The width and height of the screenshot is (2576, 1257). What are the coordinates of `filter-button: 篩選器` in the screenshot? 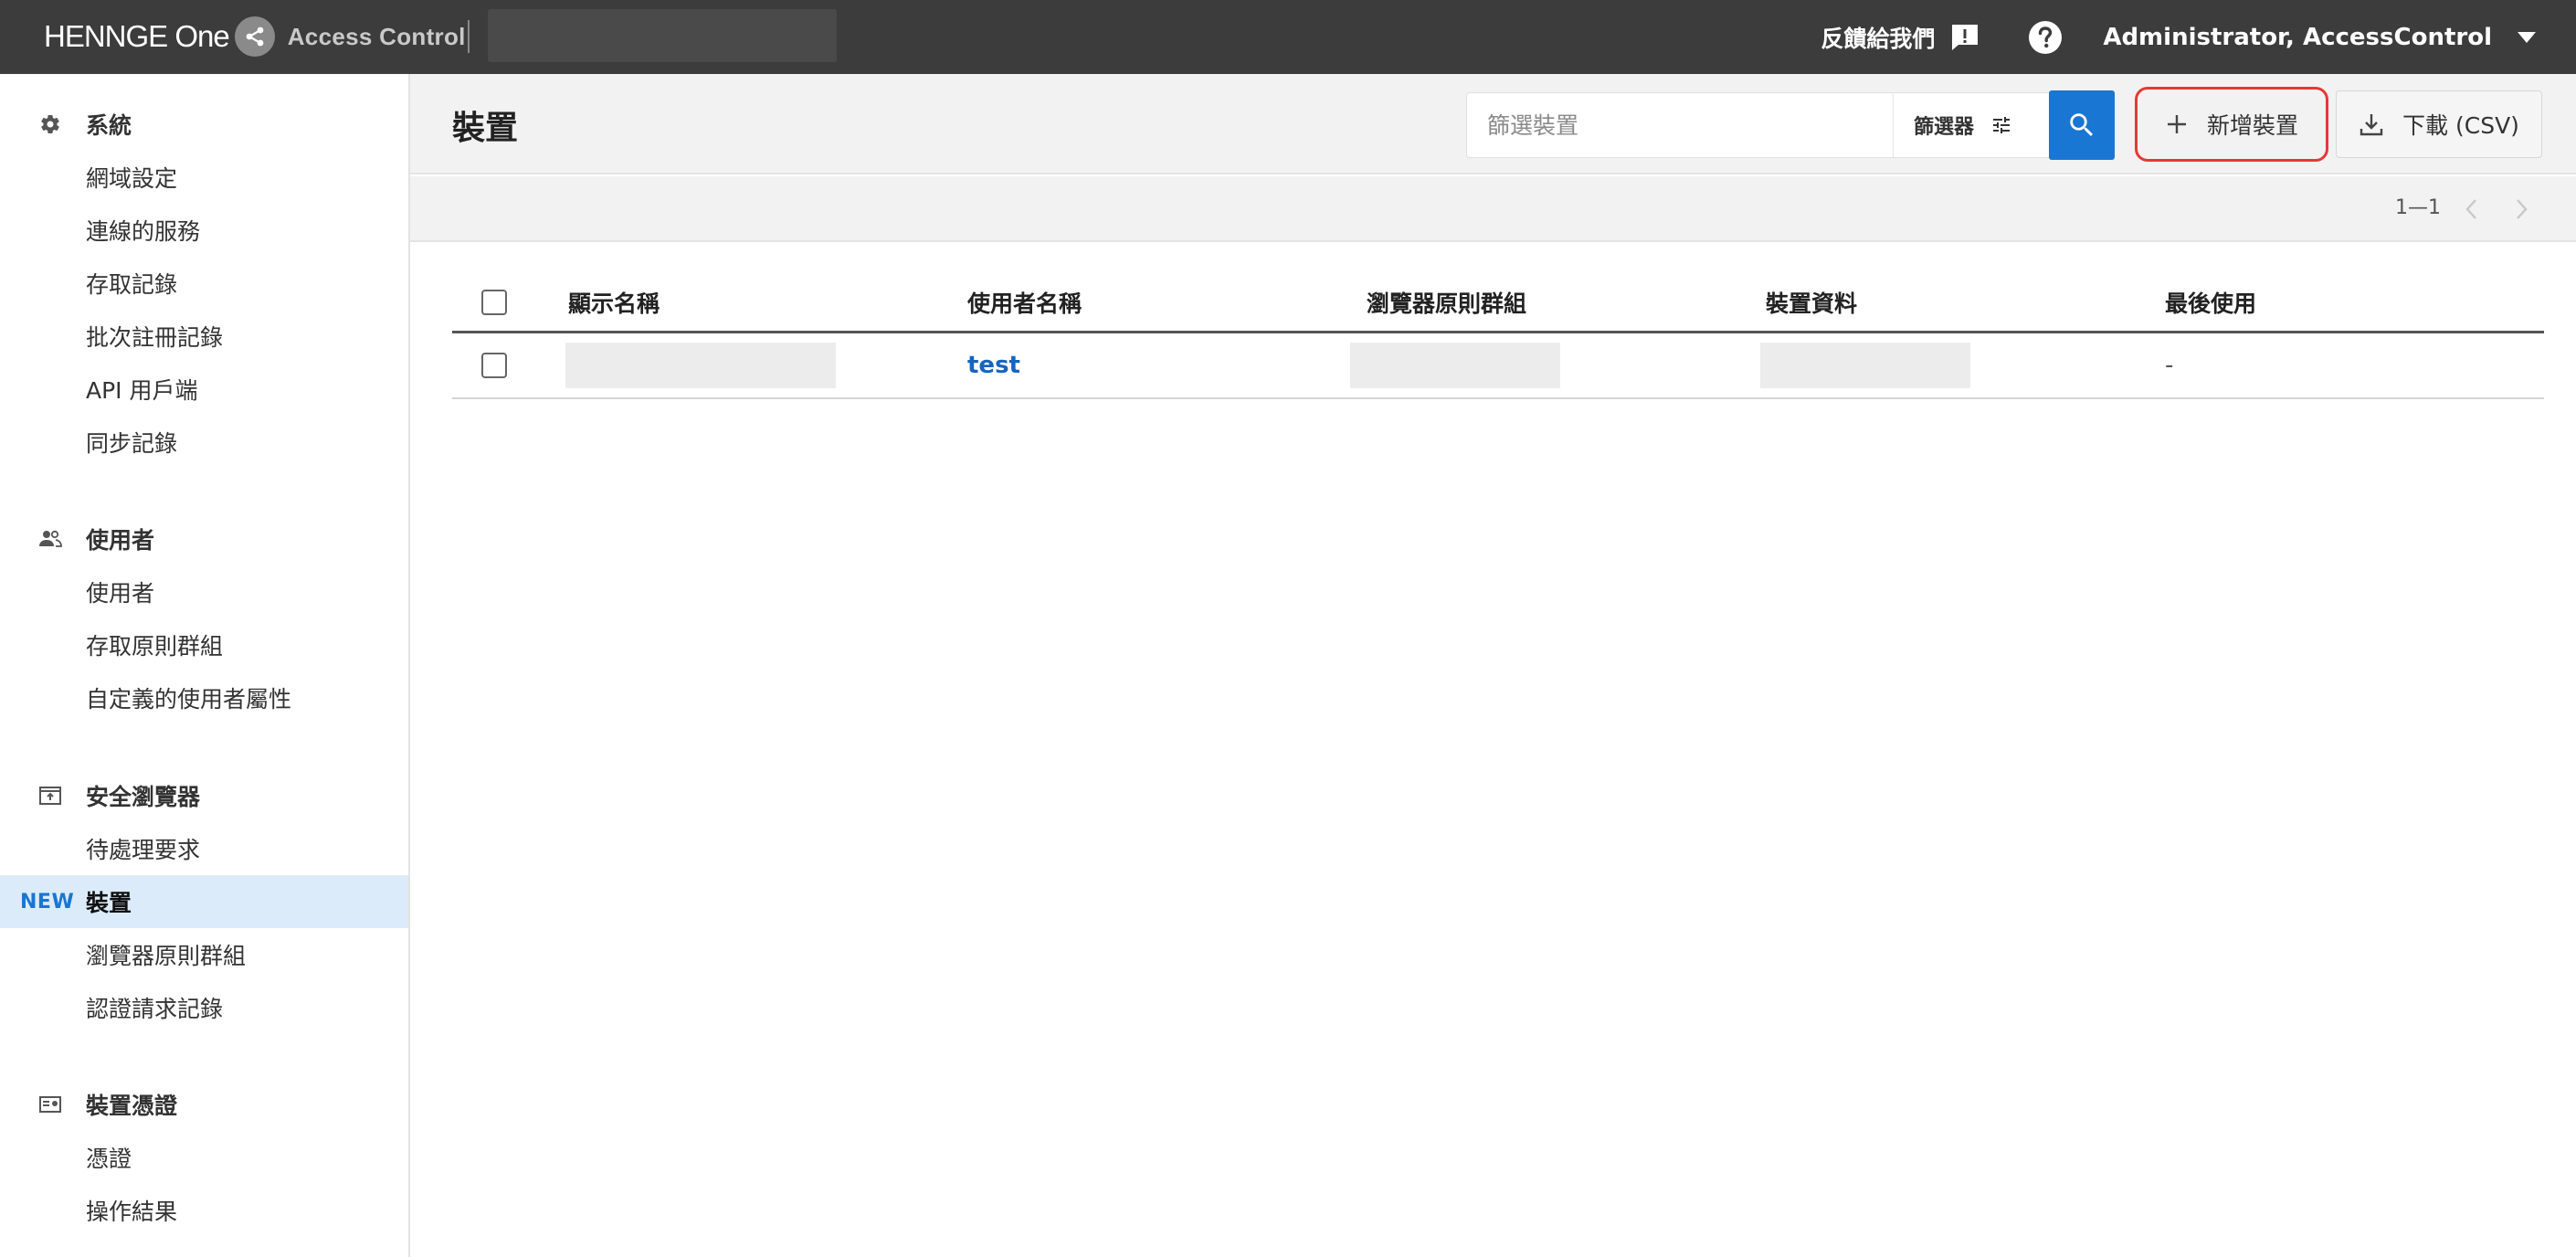 It's located at (1968, 125).